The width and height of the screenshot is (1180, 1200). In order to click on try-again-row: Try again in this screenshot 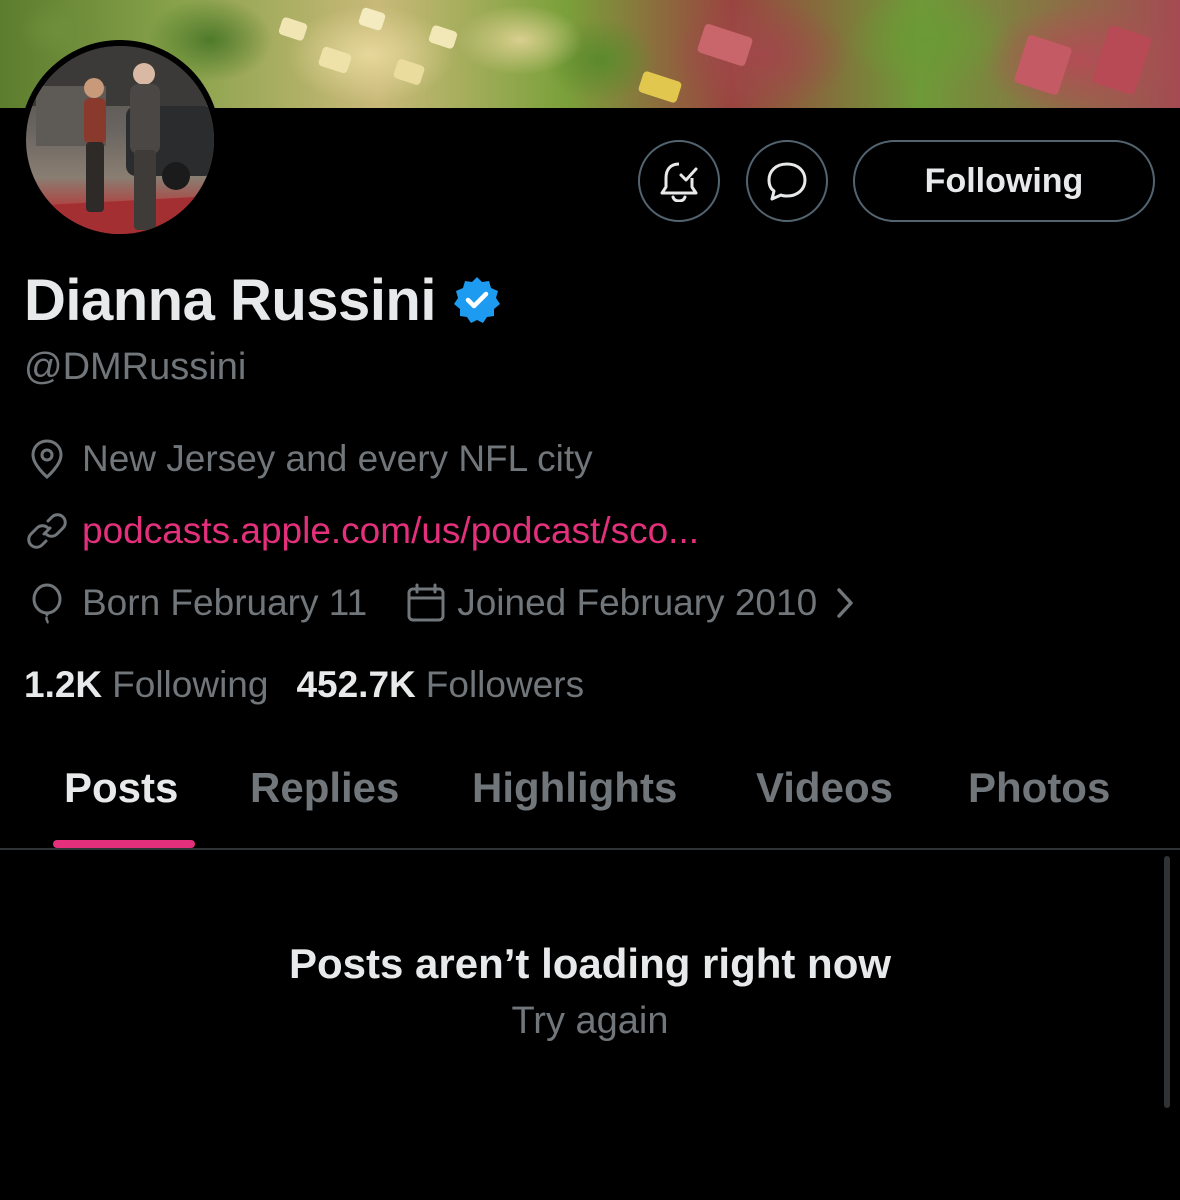, I will do `click(590, 1021)`.